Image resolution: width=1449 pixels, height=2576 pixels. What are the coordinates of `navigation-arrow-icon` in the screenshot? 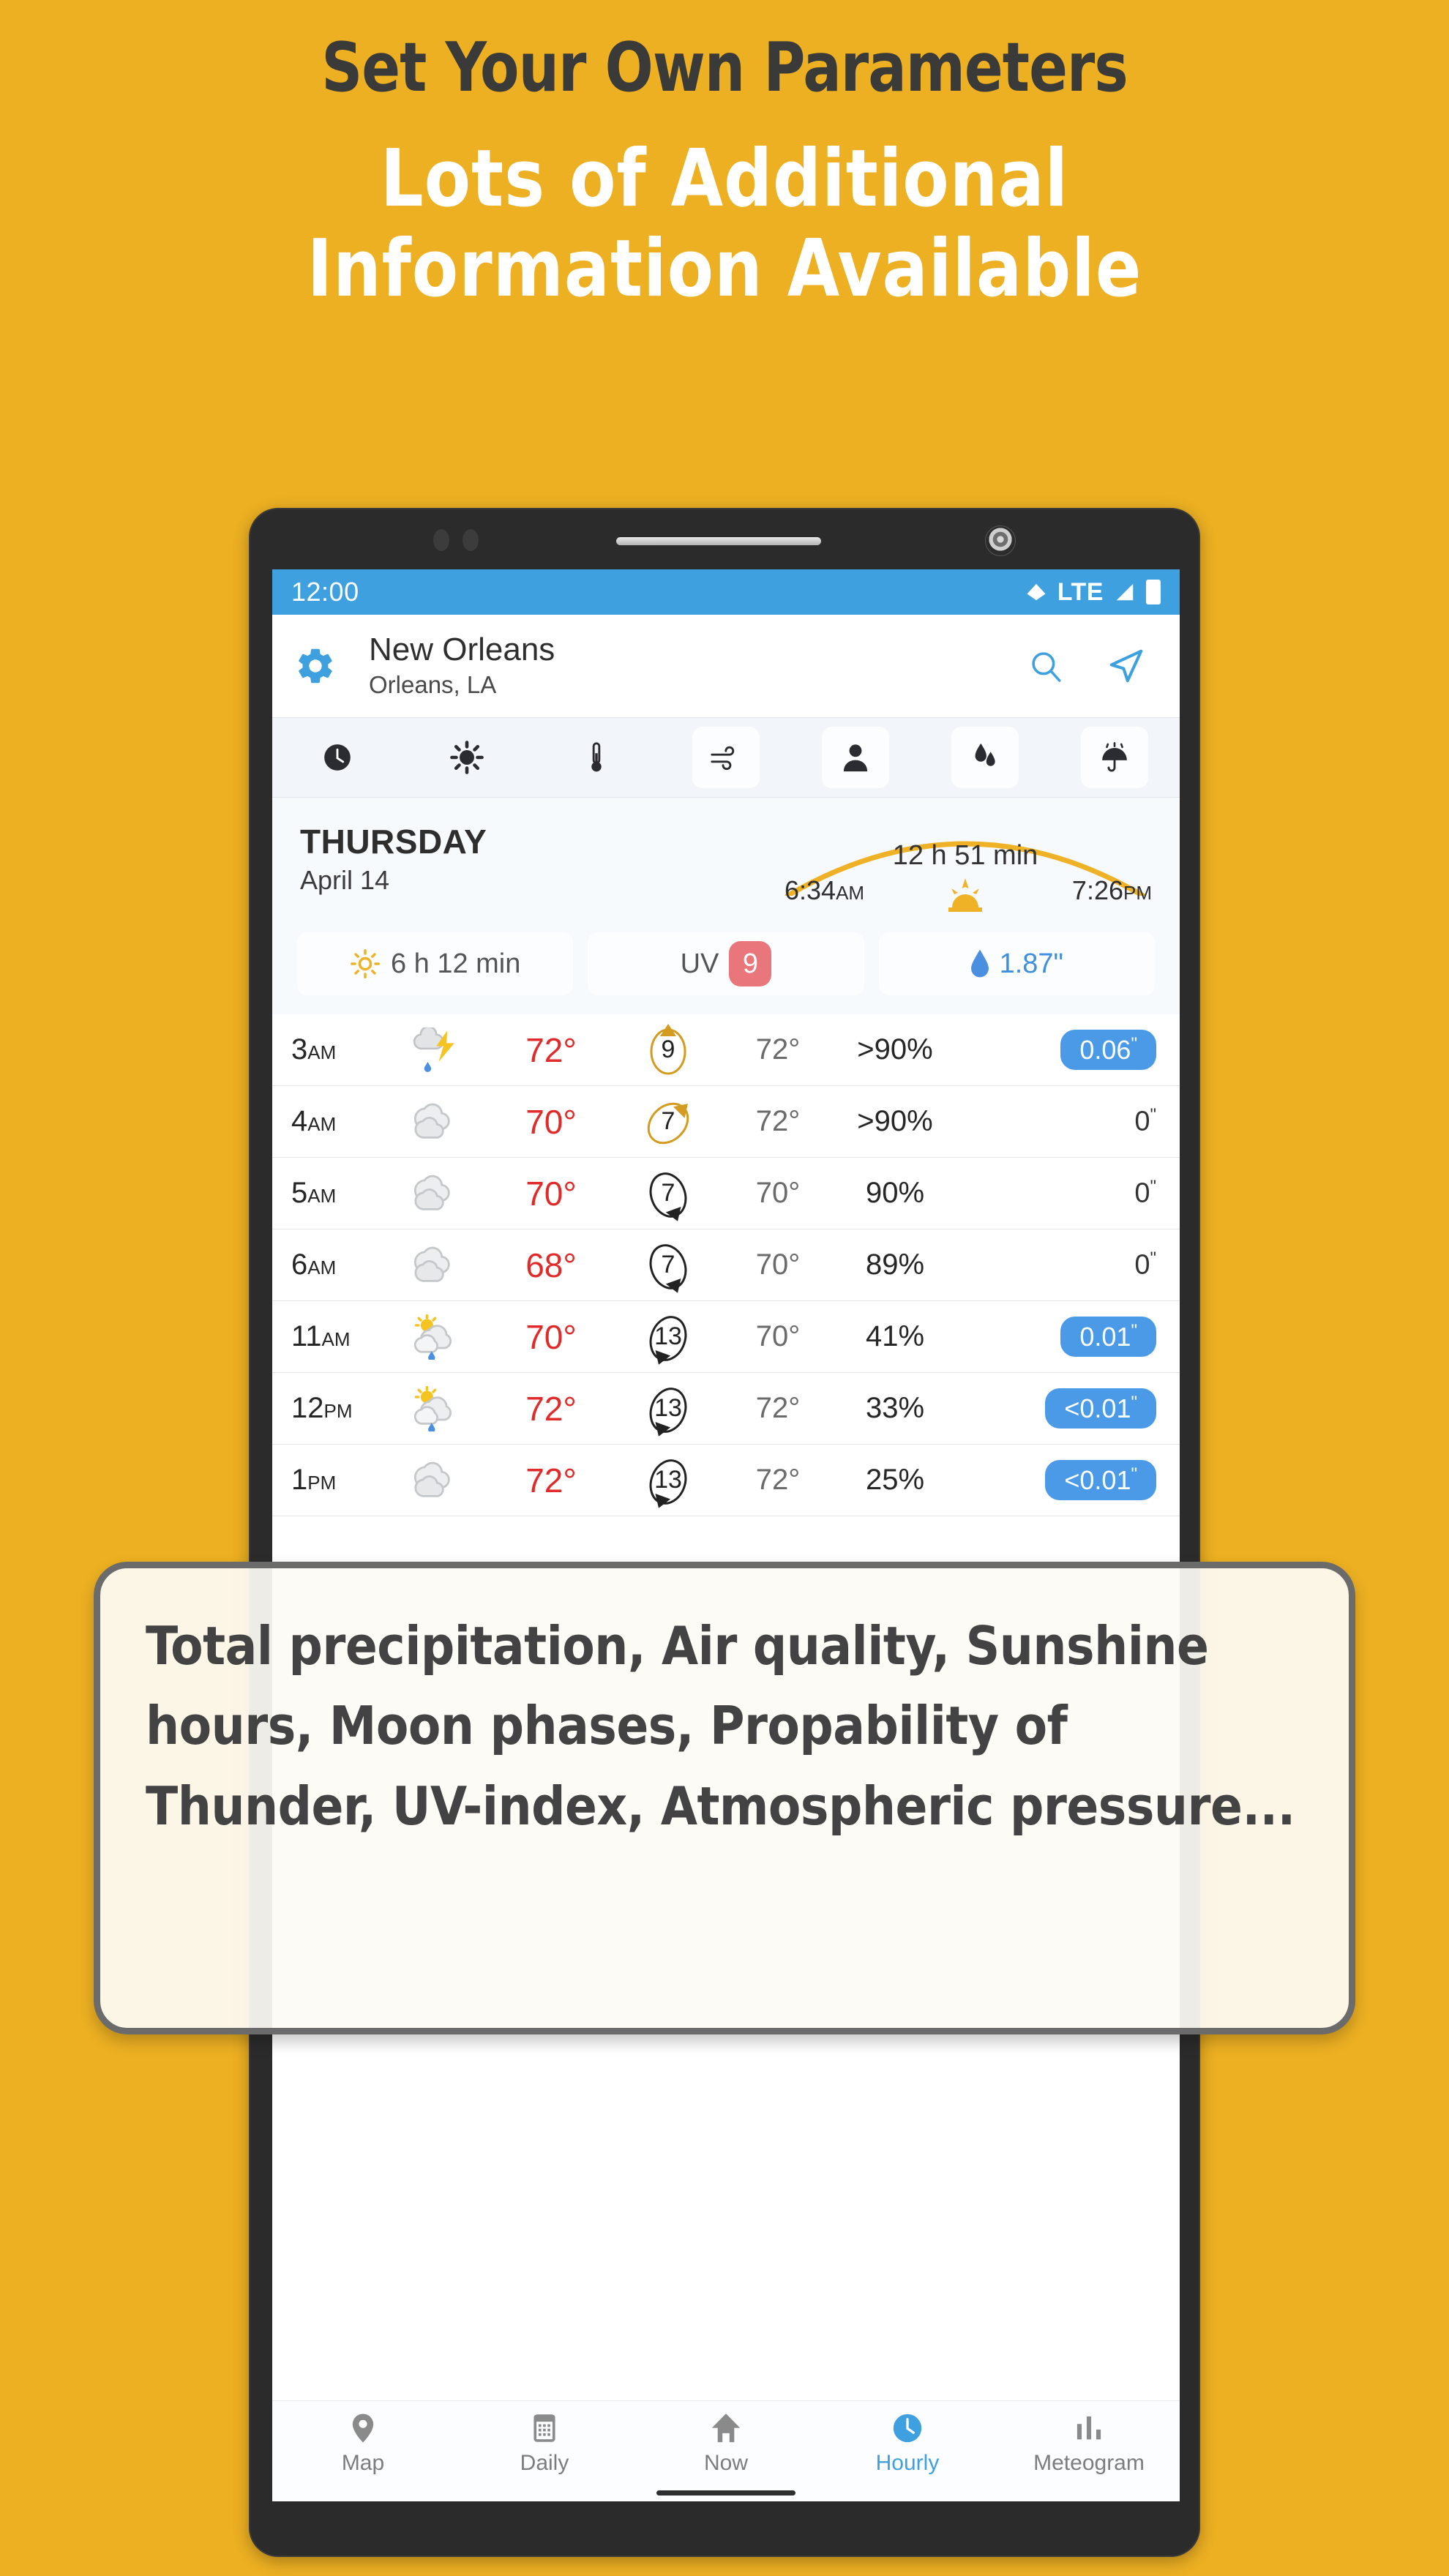 It's located at (1126, 666).